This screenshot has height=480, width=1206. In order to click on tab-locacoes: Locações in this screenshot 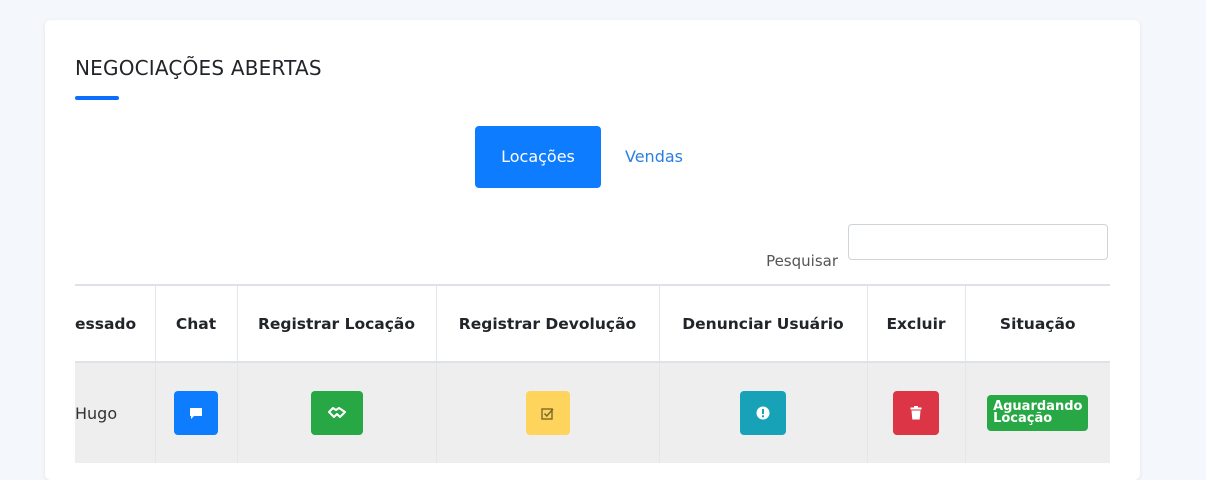, I will do `click(538, 157)`.